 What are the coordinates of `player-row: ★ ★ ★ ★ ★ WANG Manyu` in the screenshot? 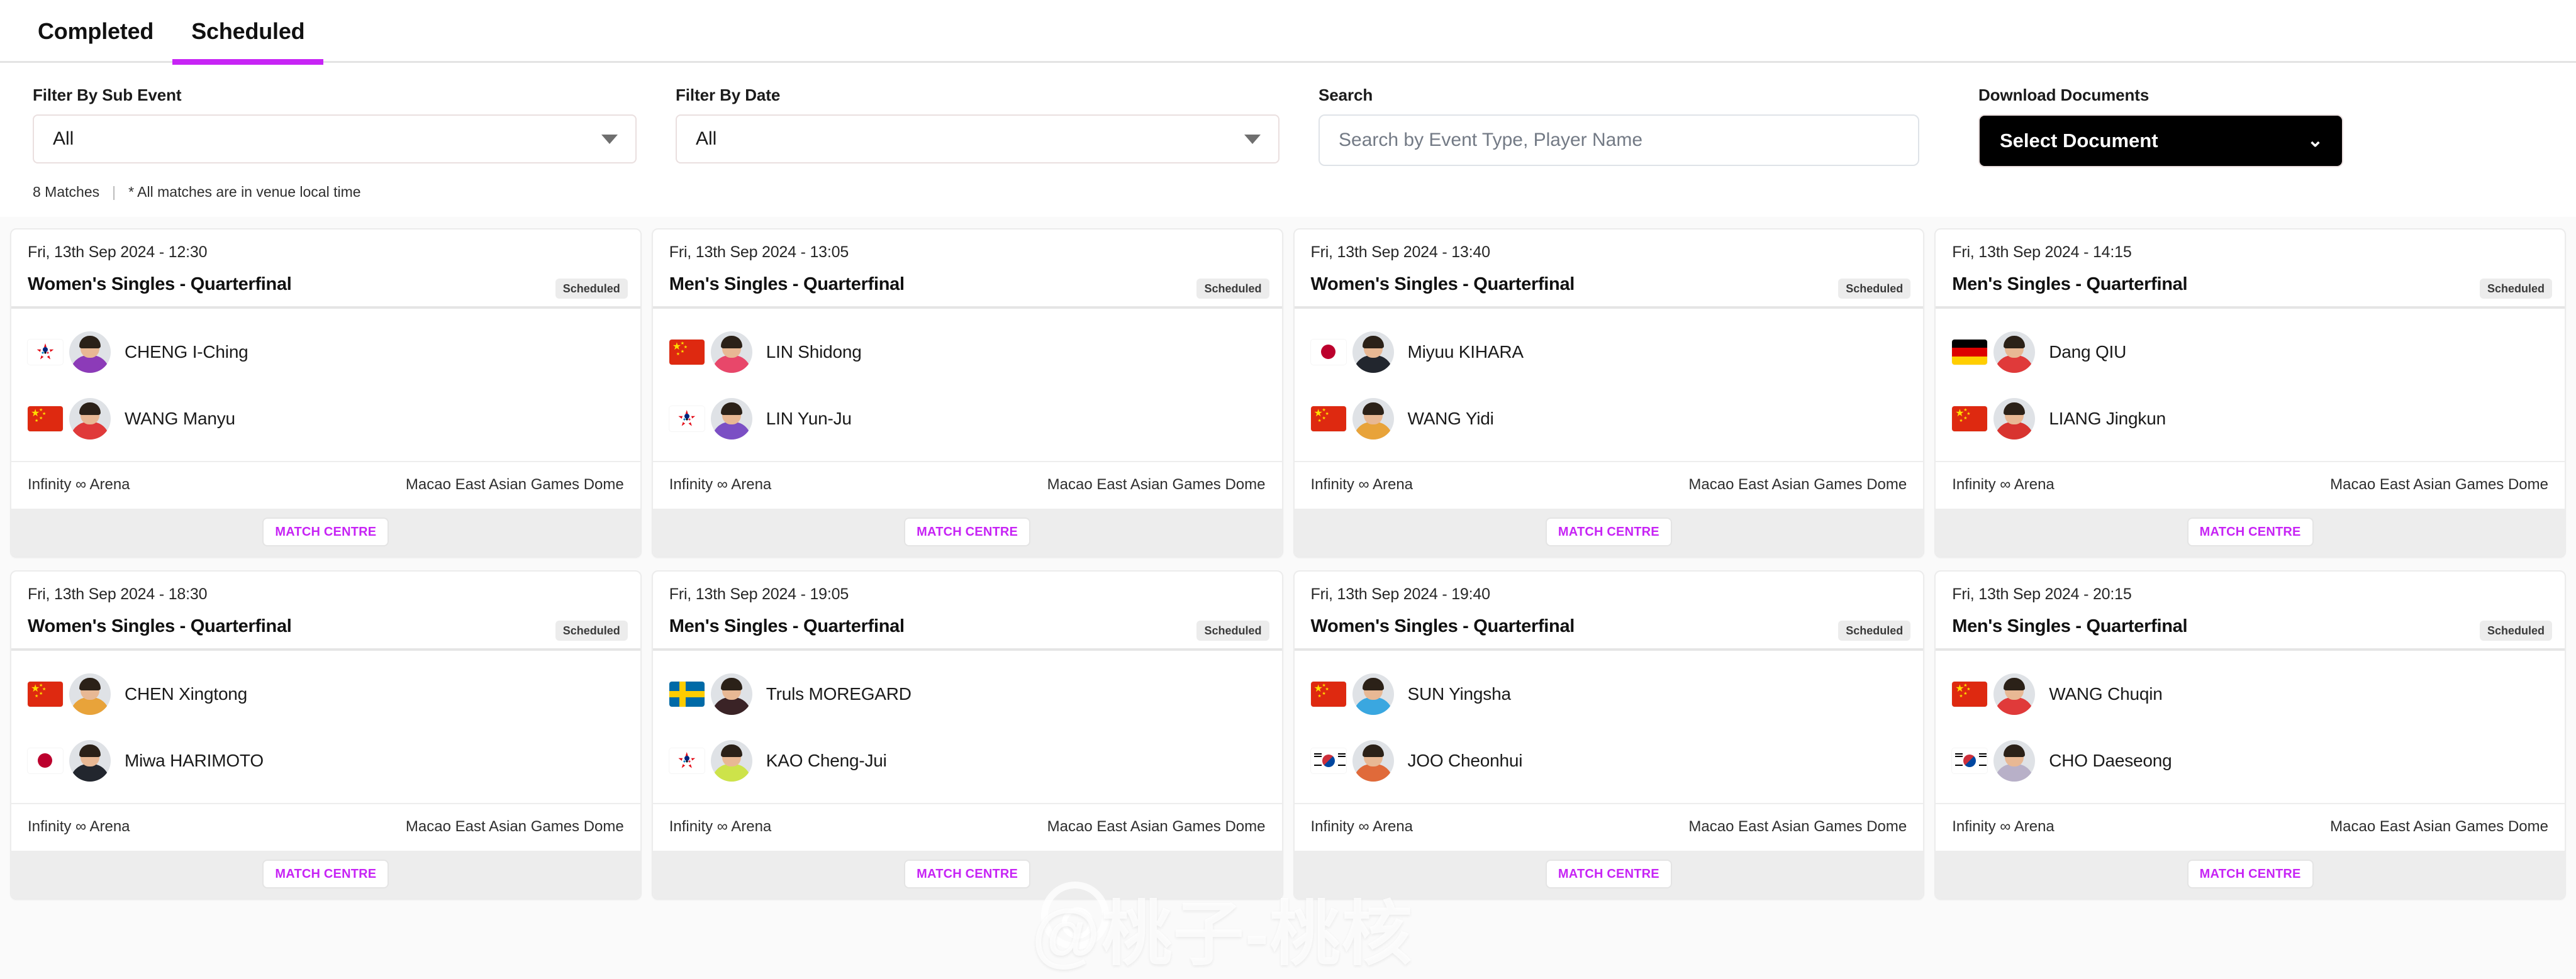 It's located at (325, 419).